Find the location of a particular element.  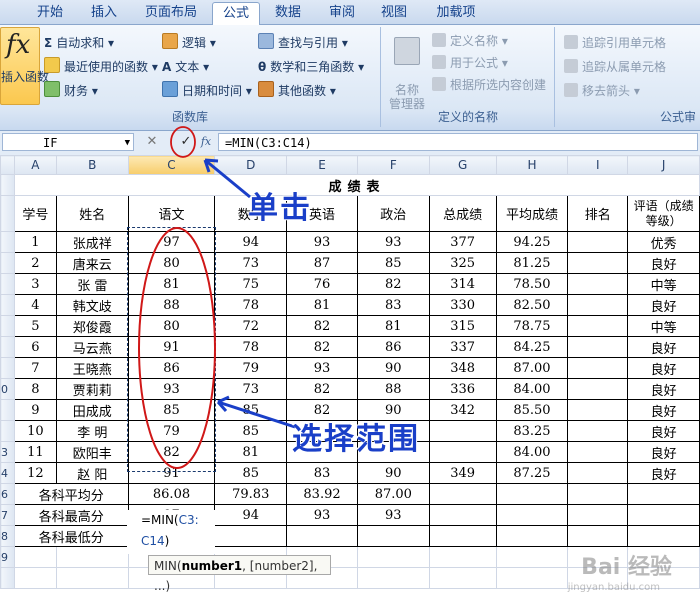

table-cell: 76 is located at coordinates (322, 284).